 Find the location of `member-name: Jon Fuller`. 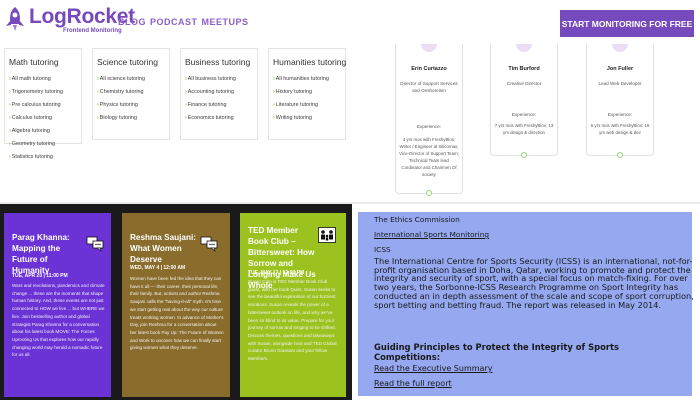

member-name: Jon Fuller is located at coordinates (620, 69).